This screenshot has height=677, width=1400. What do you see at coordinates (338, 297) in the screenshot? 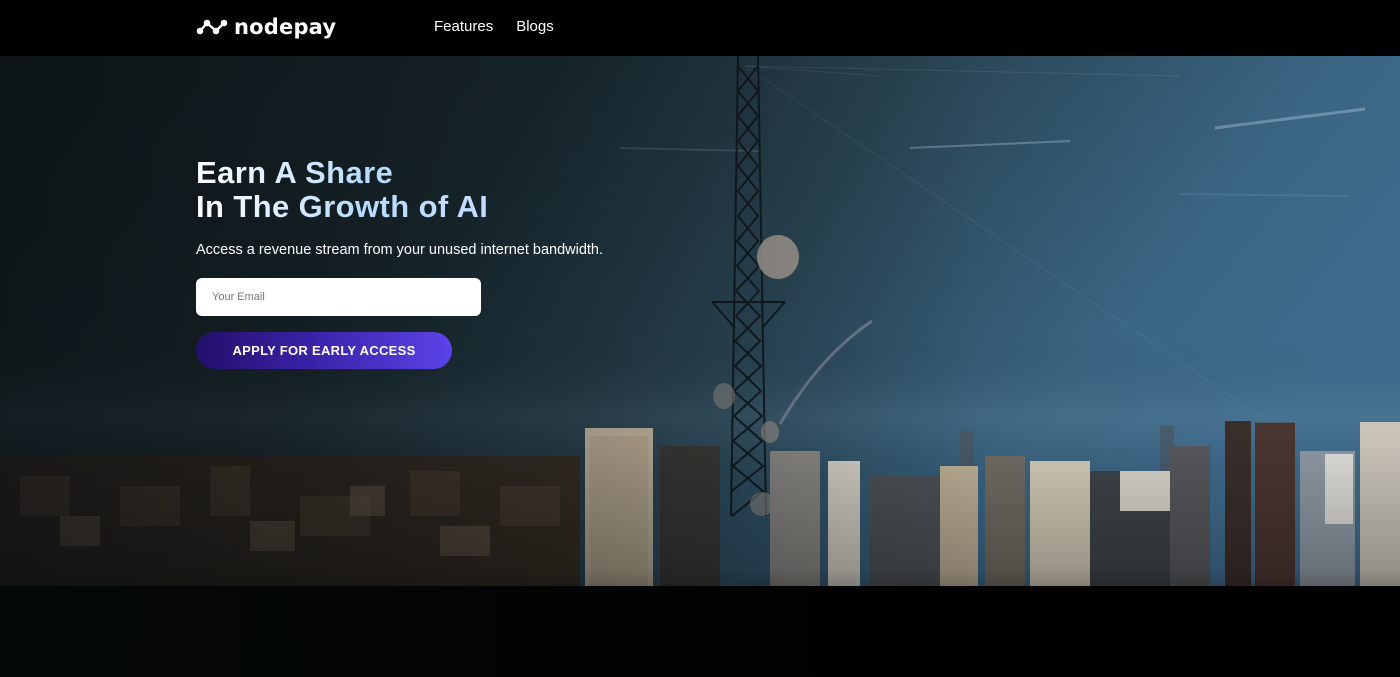
I see `email-input` at bounding box center [338, 297].